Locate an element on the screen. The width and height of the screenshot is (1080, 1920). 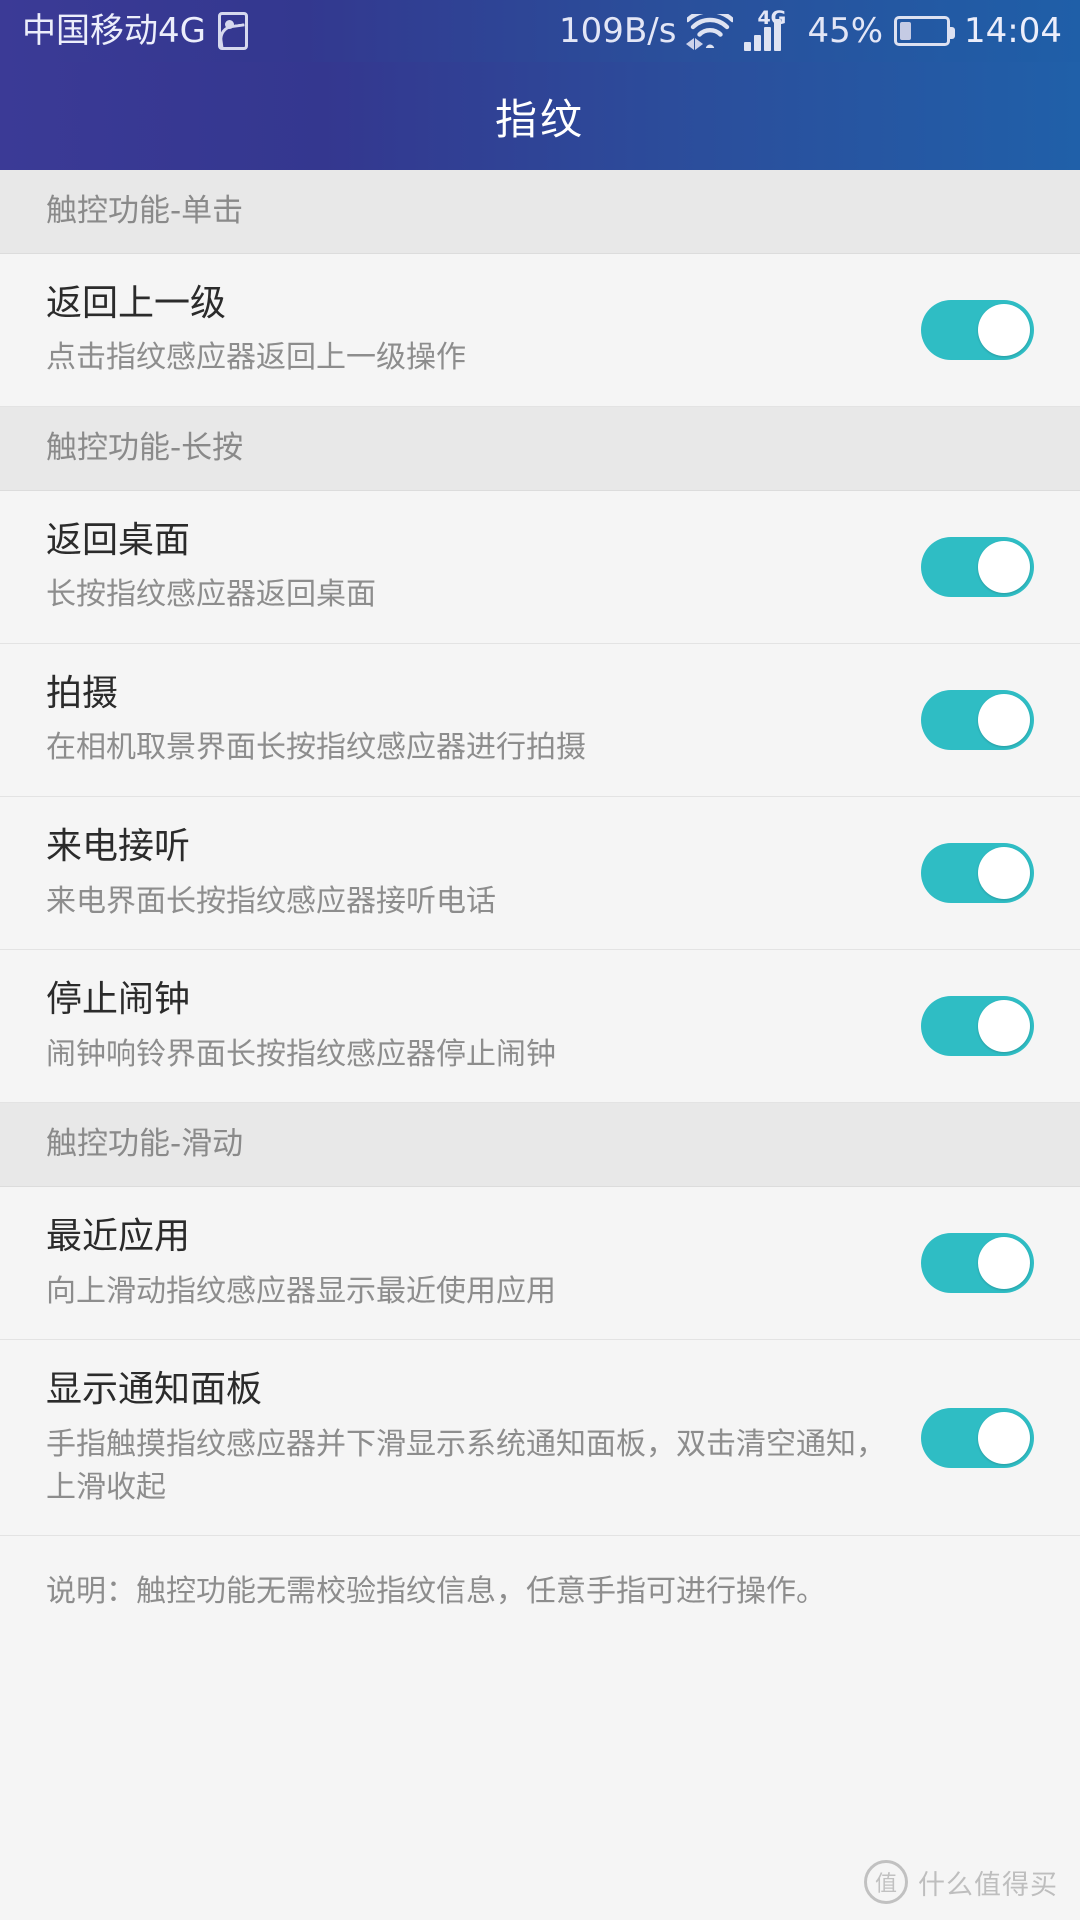
row-subtitle: 长按指纹感应器返回桌面 is located at coordinates (211, 595).